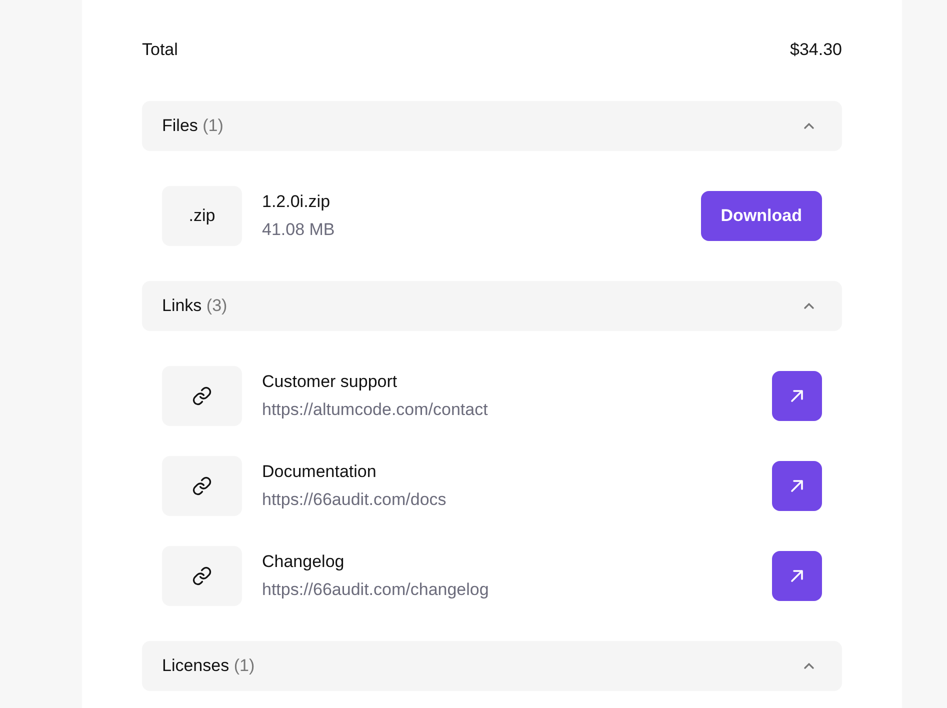  Describe the element at coordinates (330, 382) in the screenshot. I see `link-title: Customer support` at that location.